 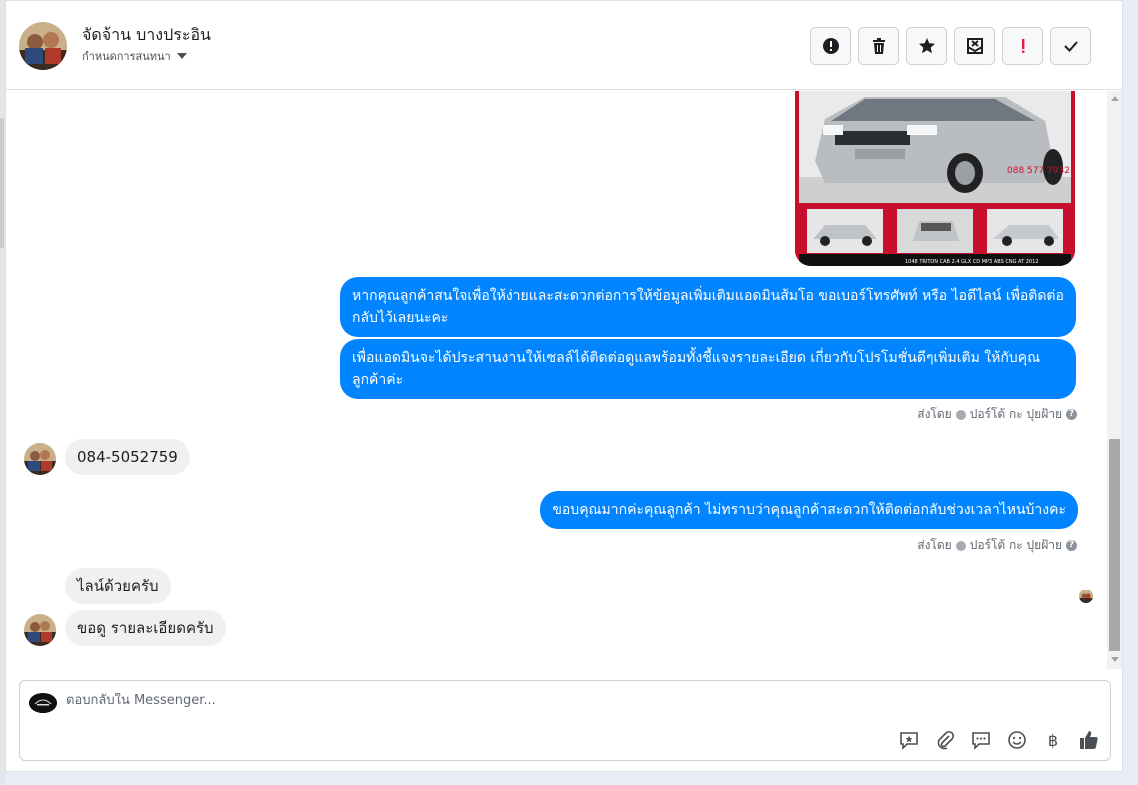 I want to click on chat-scrollbar, so click(x=1114, y=380).